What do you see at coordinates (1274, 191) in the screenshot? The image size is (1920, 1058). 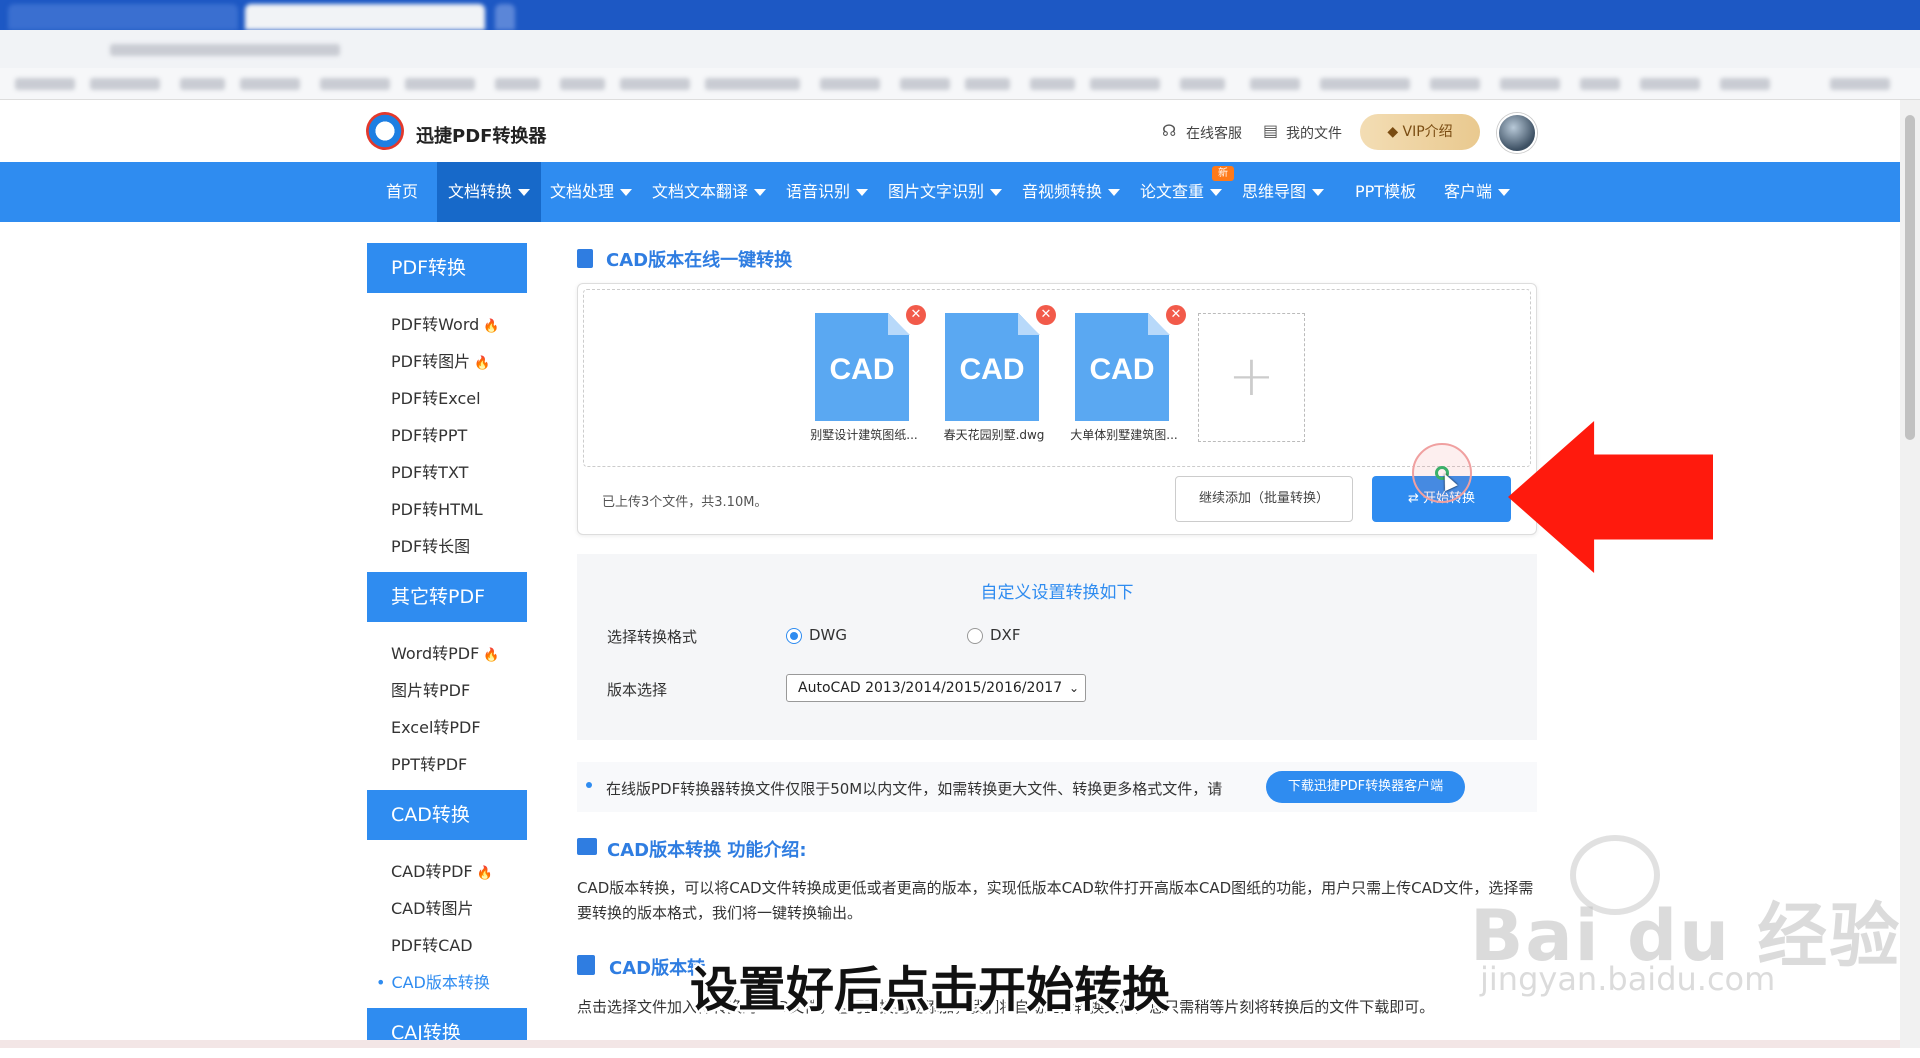 I see `nav-label: 思维导图` at bounding box center [1274, 191].